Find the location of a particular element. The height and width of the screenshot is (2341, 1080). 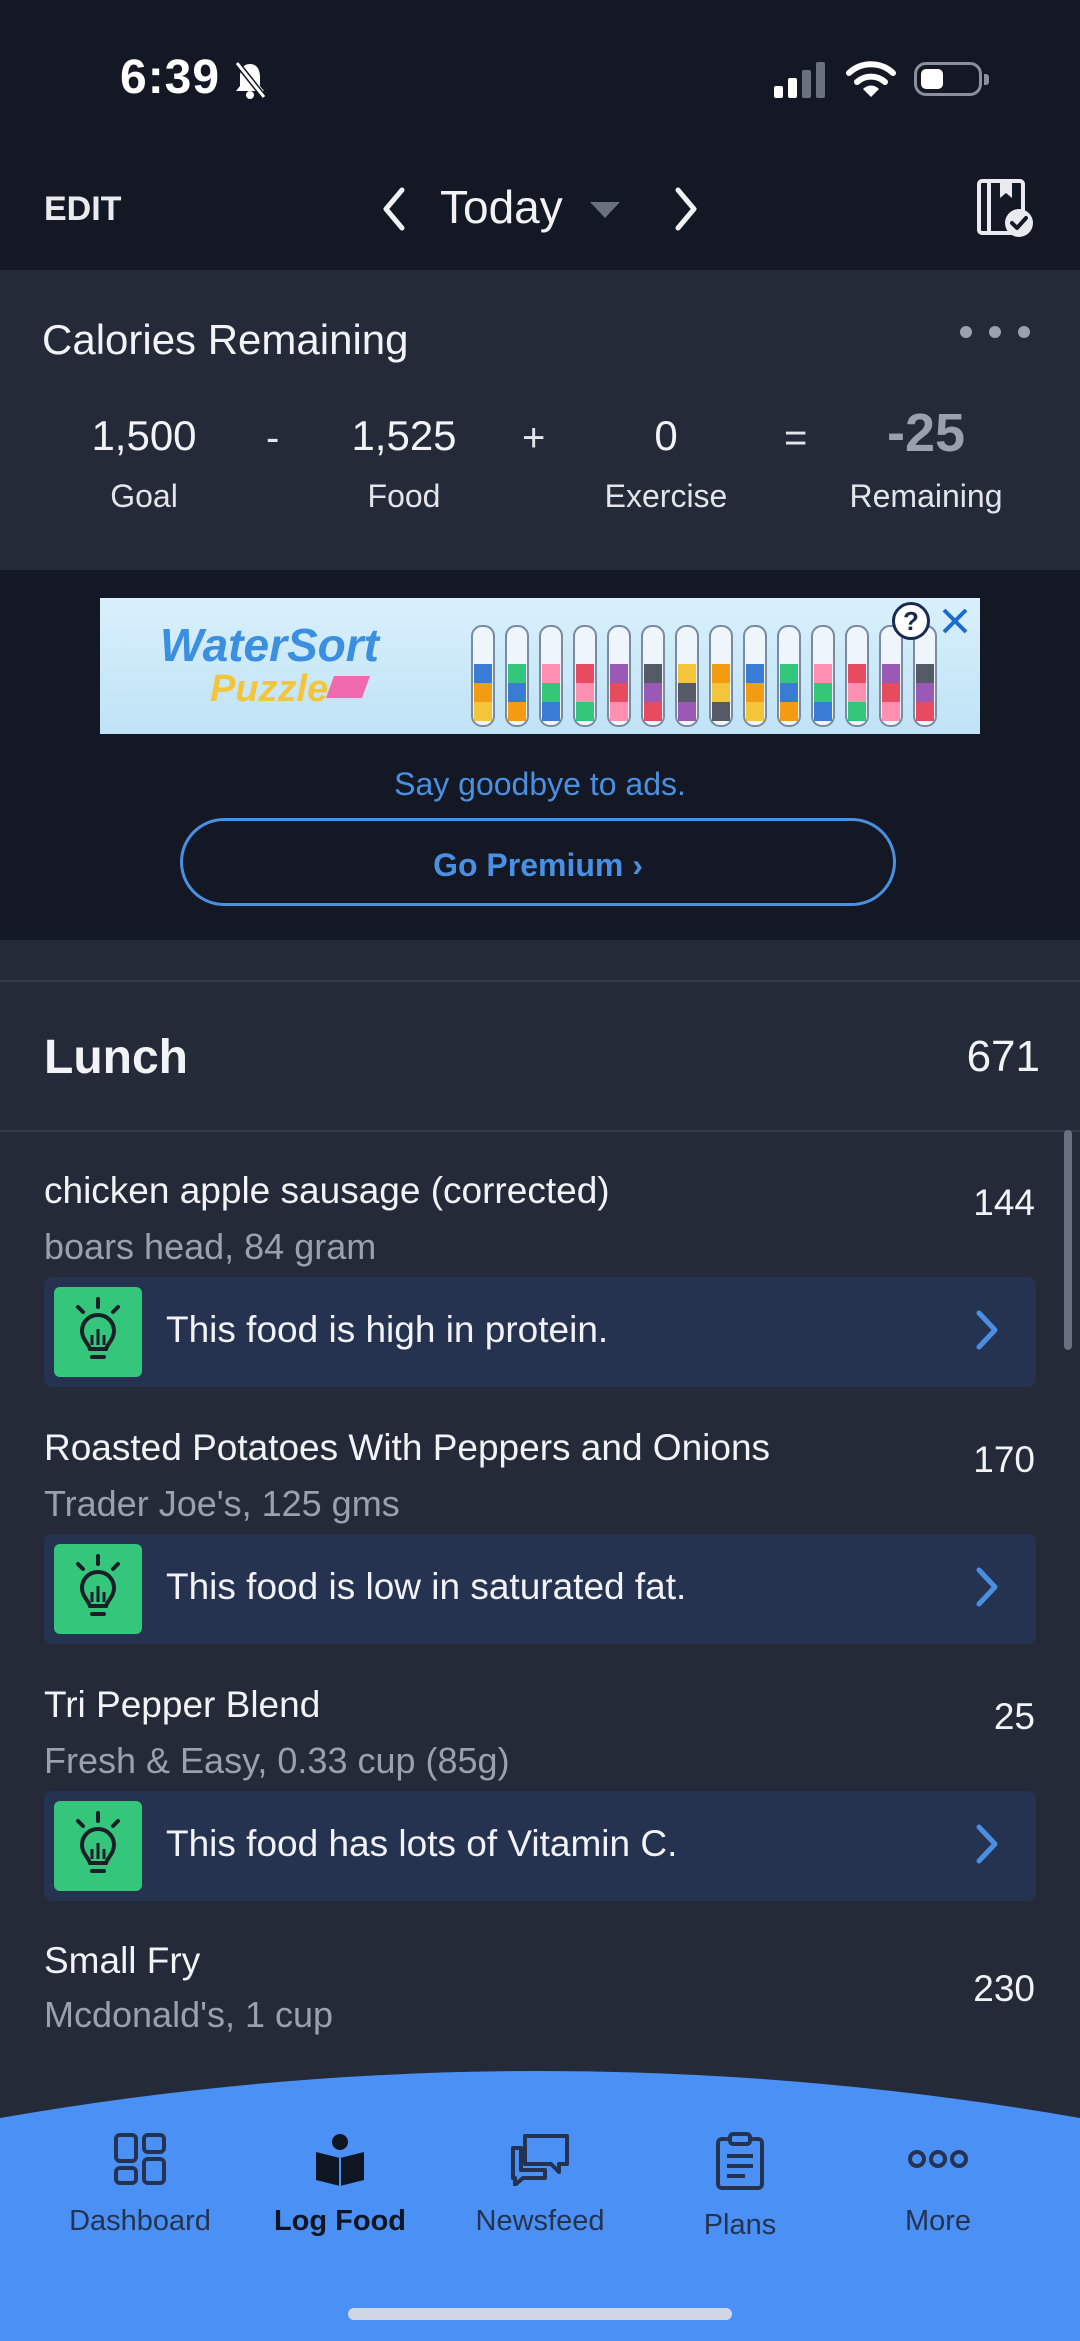

exercise-label: Exercise is located at coordinates (666, 496).